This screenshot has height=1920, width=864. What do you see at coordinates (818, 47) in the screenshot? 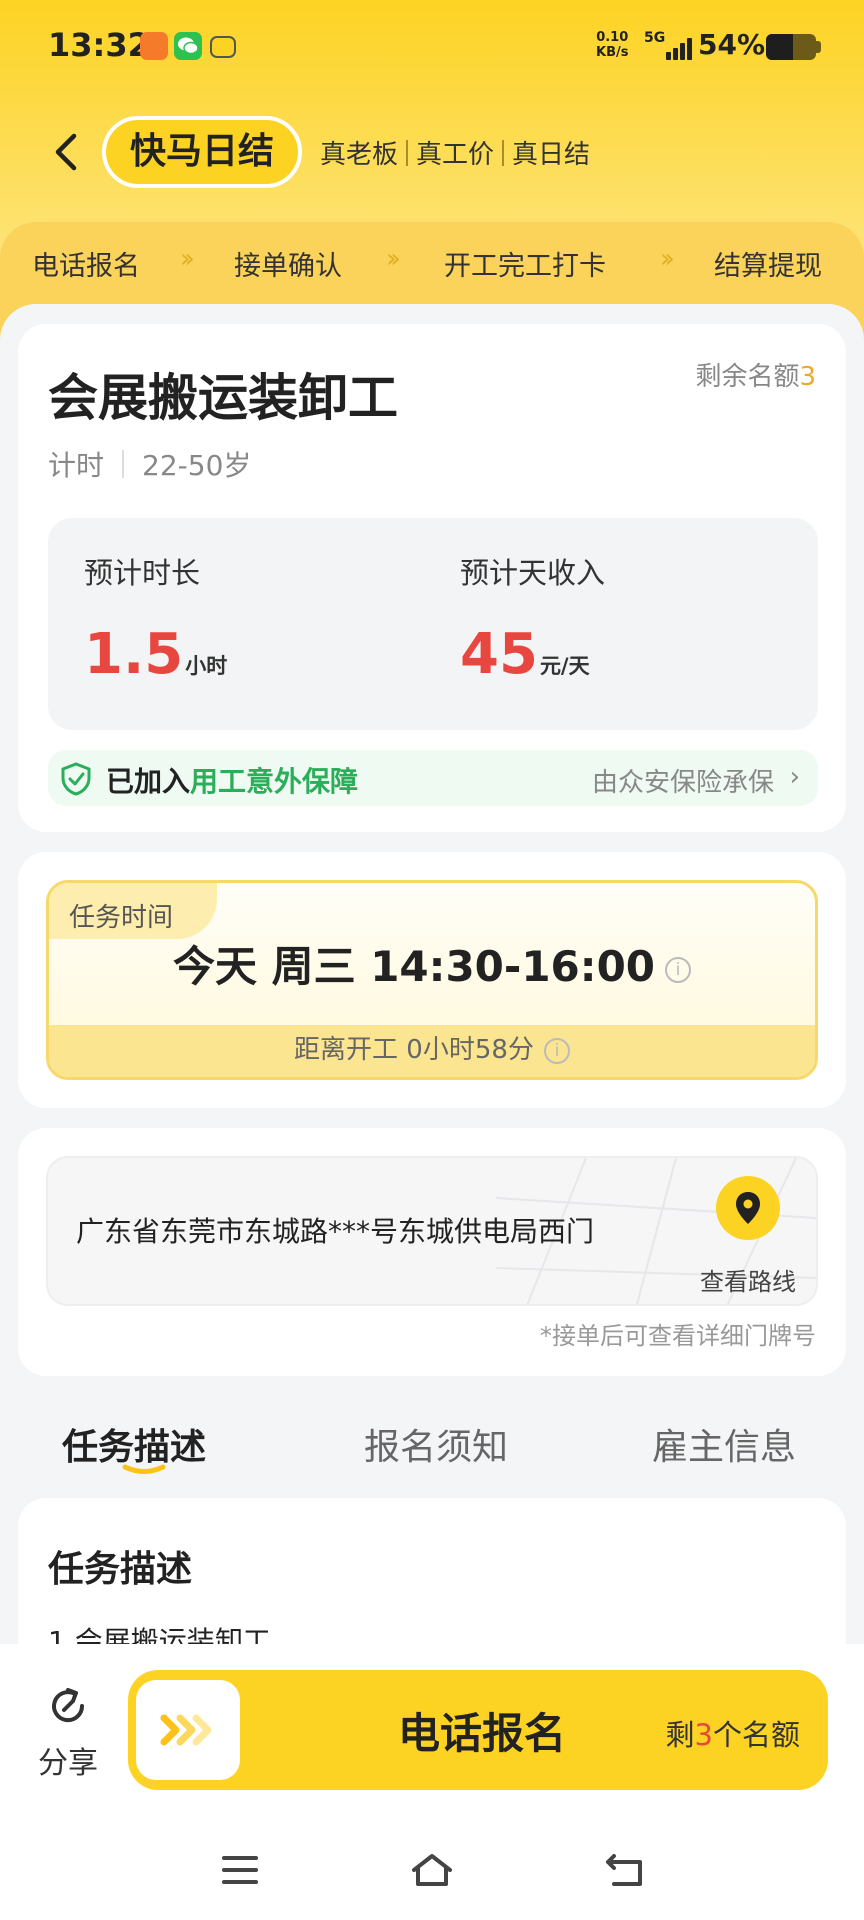
I see `battery-tip` at bounding box center [818, 47].